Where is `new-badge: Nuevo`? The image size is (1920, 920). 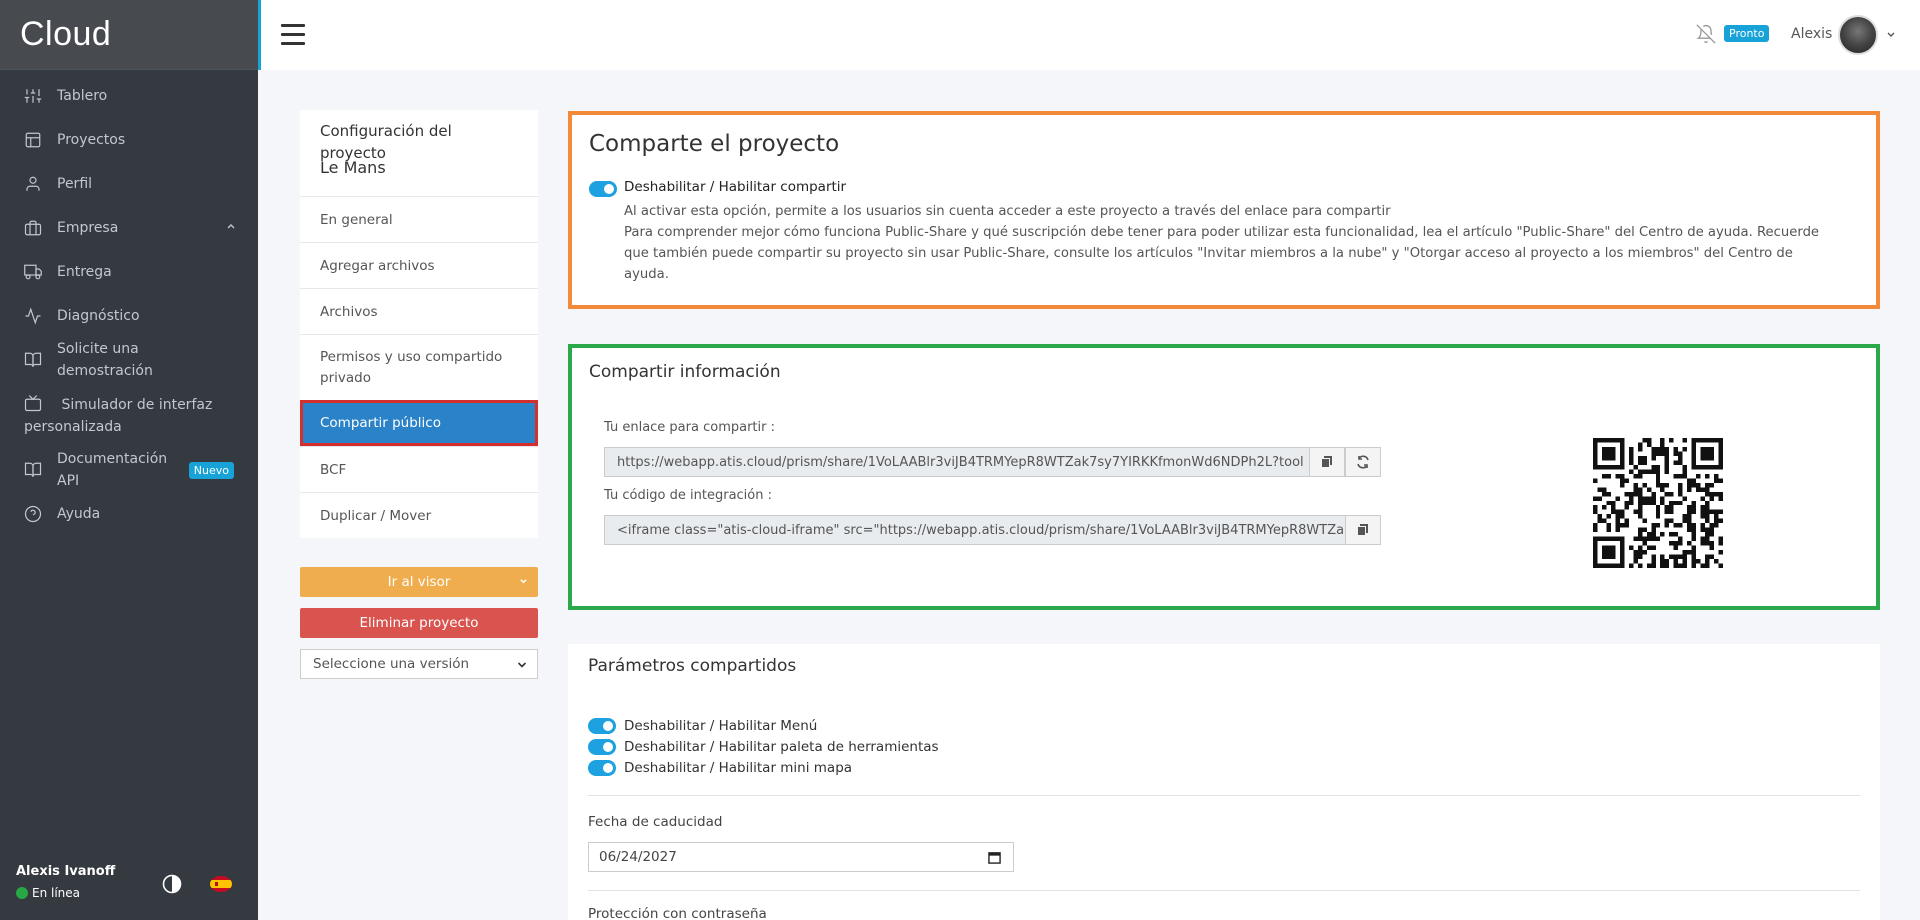 new-badge: Nuevo is located at coordinates (211, 470).